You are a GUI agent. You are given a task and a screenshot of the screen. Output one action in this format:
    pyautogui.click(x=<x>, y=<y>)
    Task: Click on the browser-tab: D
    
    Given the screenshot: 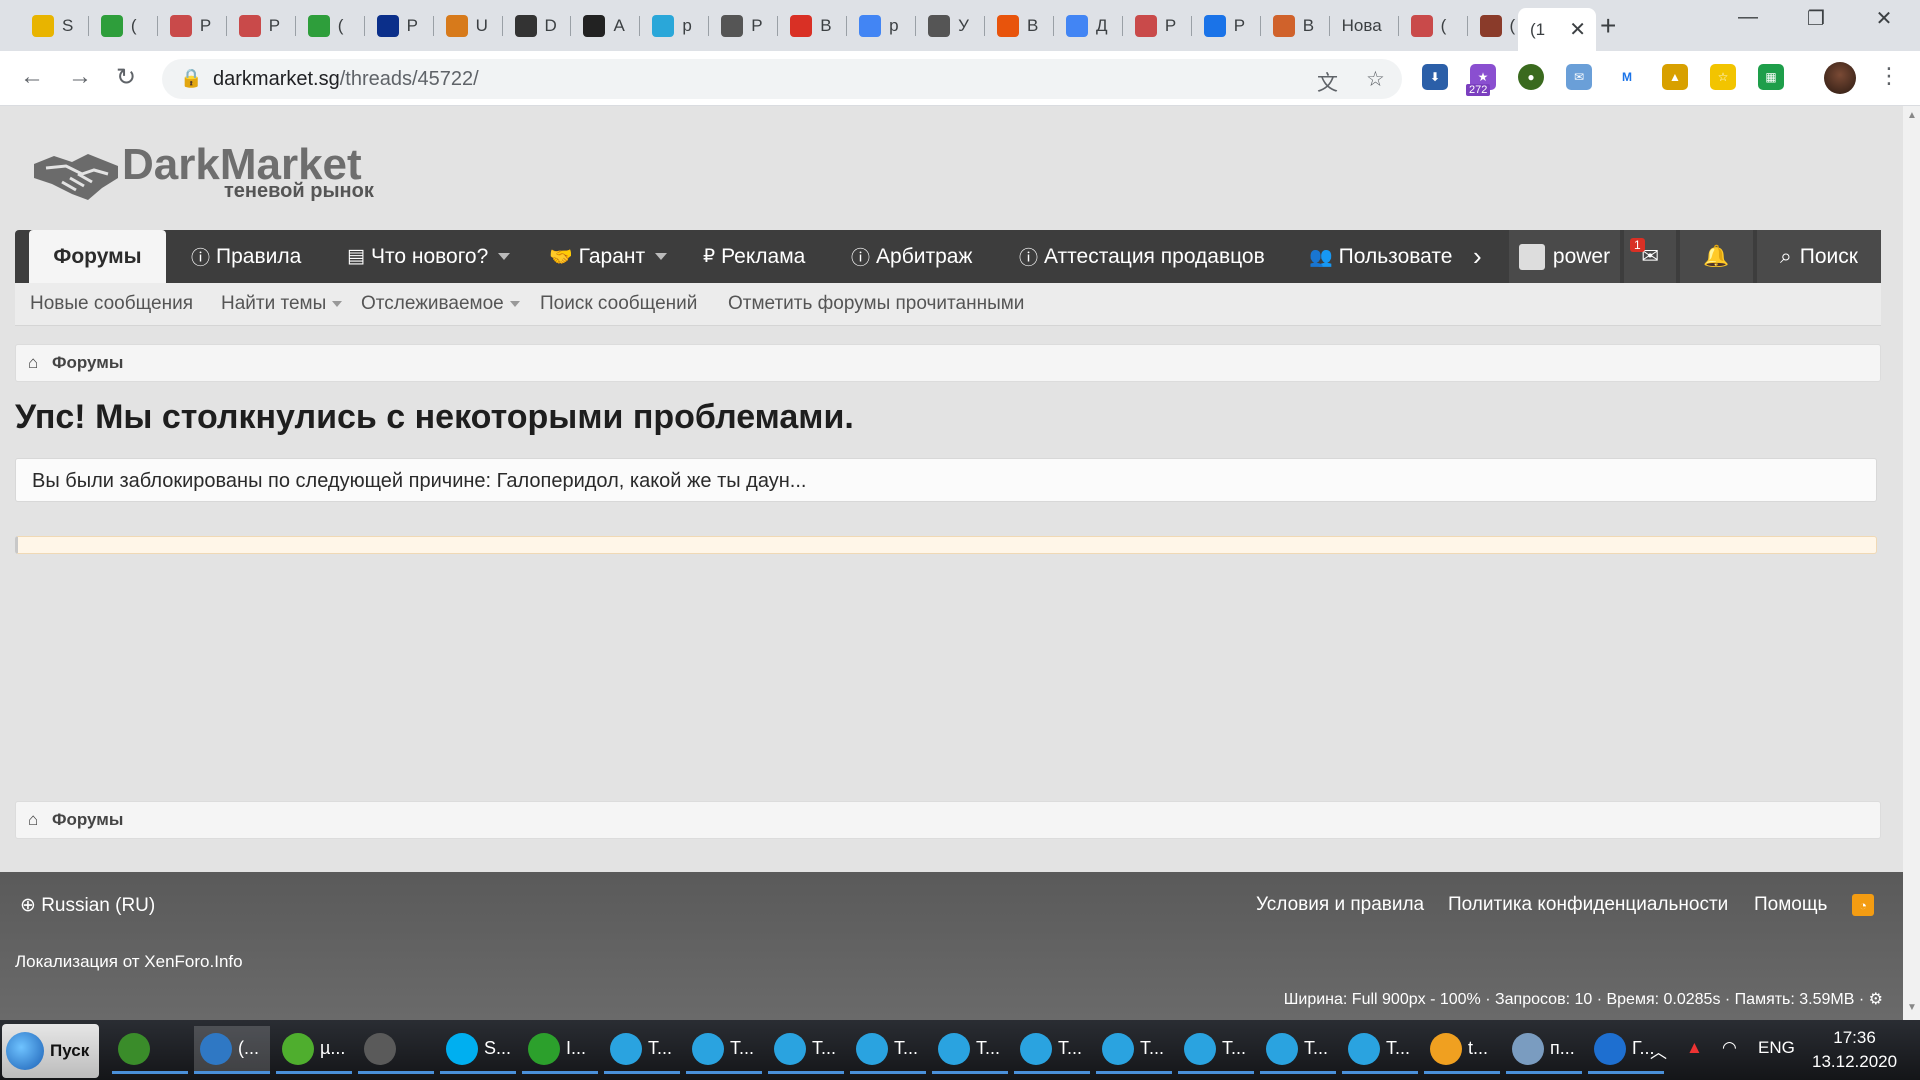 What is the action you would take?
    pyautogui.click(x=537, y=25)
    